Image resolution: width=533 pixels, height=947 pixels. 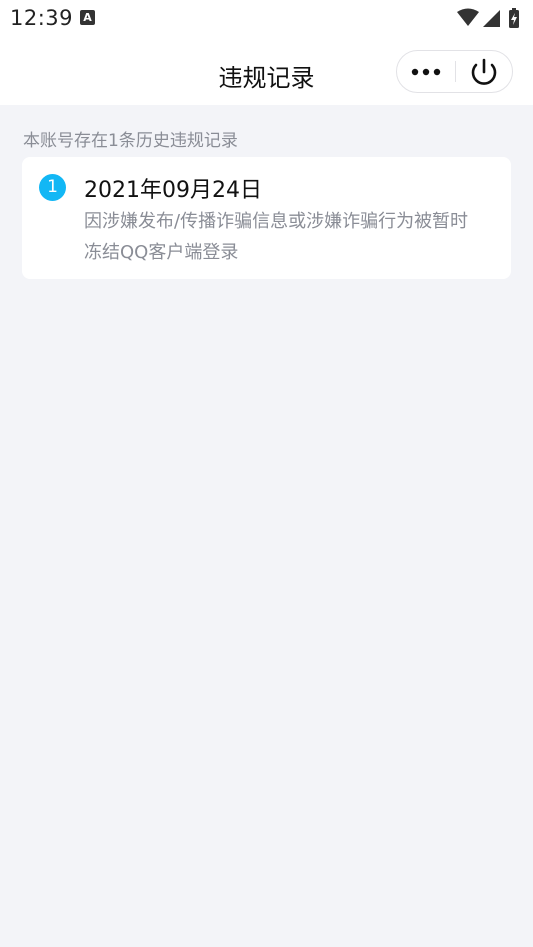 What do you see at coordinates (514, 18) in the screenshot?
I see `battery-charging-icon` at bounding box center [514, 18].